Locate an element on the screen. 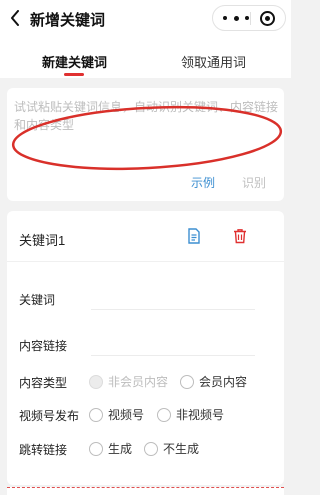 This screenshot has width=320, height=495. radio-label: 视频号 is located at coordinates (126, 415).